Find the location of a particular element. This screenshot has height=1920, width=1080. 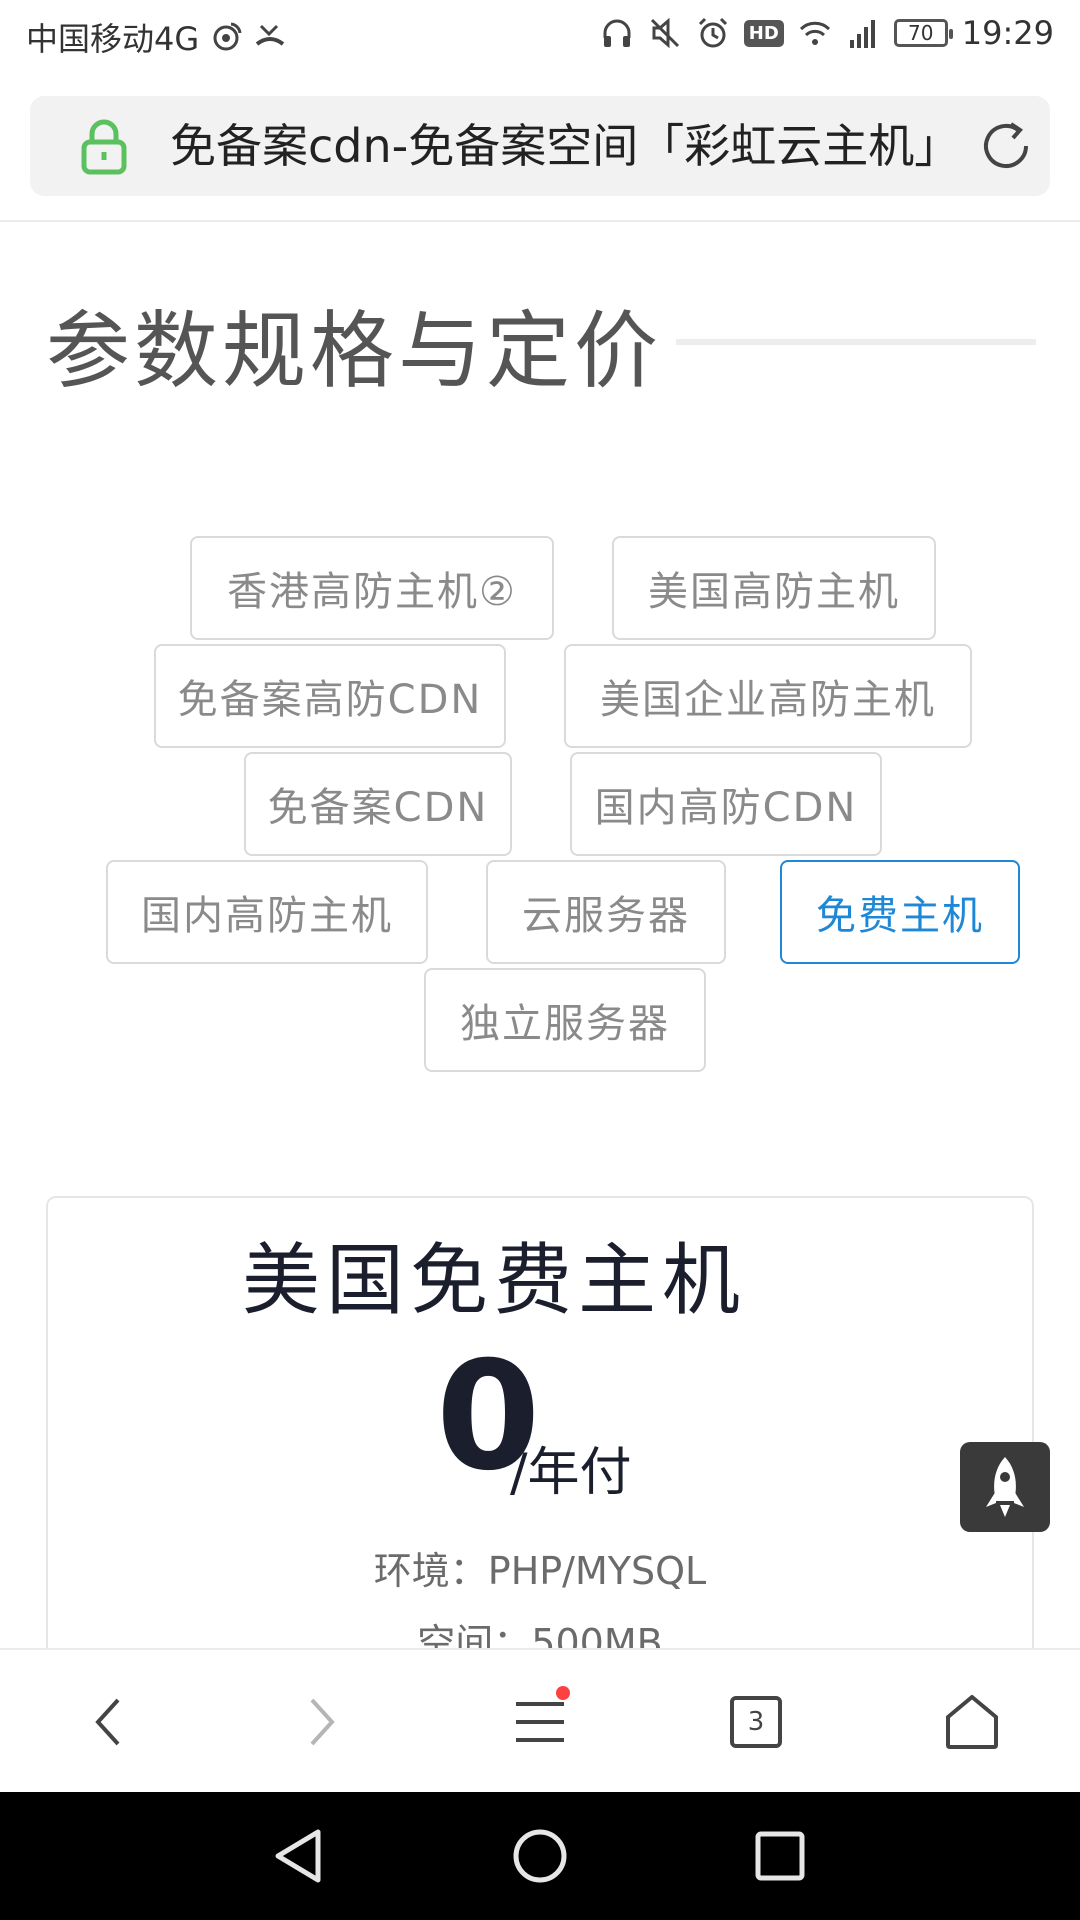

status-bar: 中国移动4G HD 70 19:29 is located at coordinates (540, 36).